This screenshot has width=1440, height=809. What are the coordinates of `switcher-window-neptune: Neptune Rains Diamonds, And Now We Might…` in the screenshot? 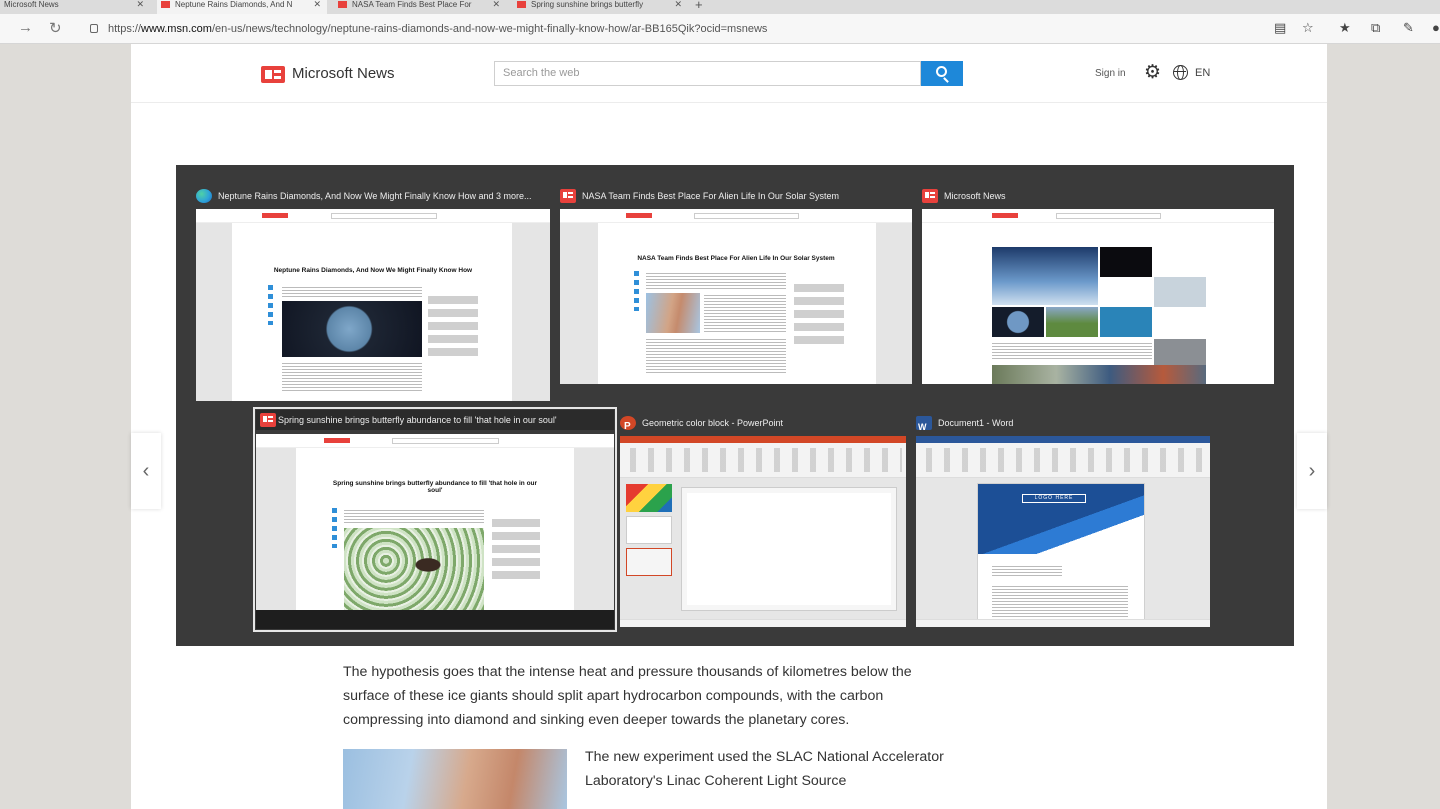 It's located at (373, 293).